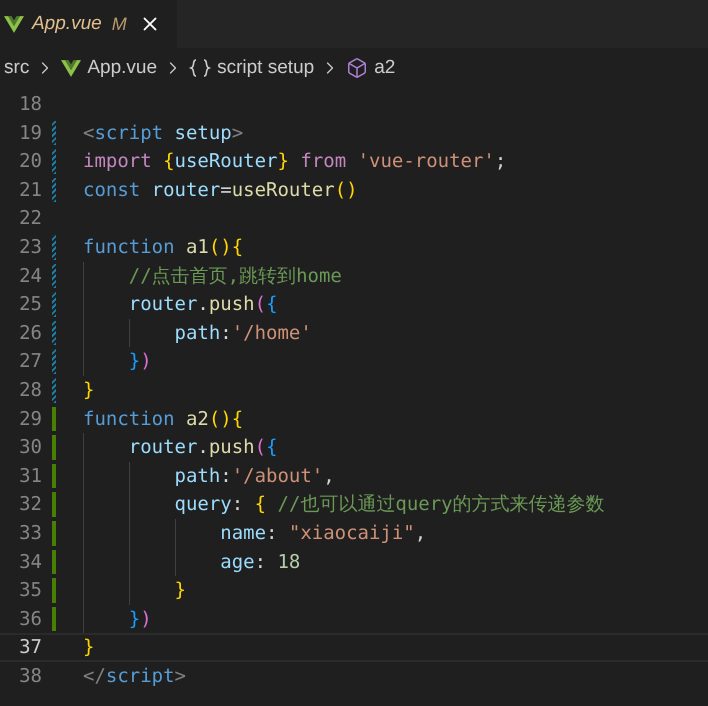 This screenshot has height=706, width=708. I want to click on code-line: //点击首页,跳转到home, so click(235, 276).